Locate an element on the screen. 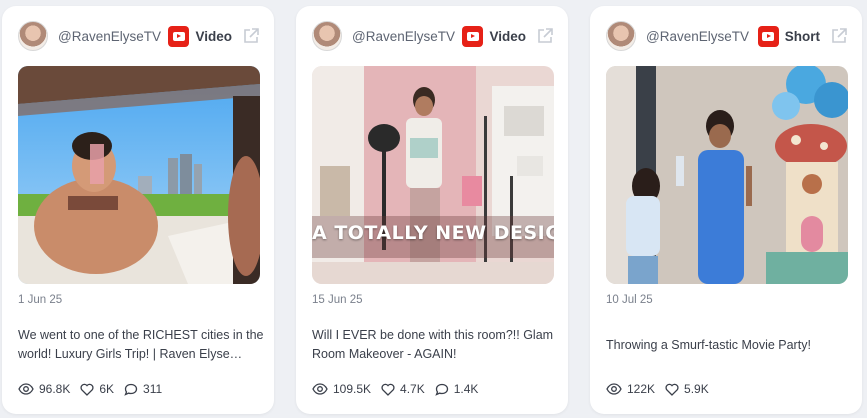  post-date: 1 Jun 25 is located at coordinates (40, 300).